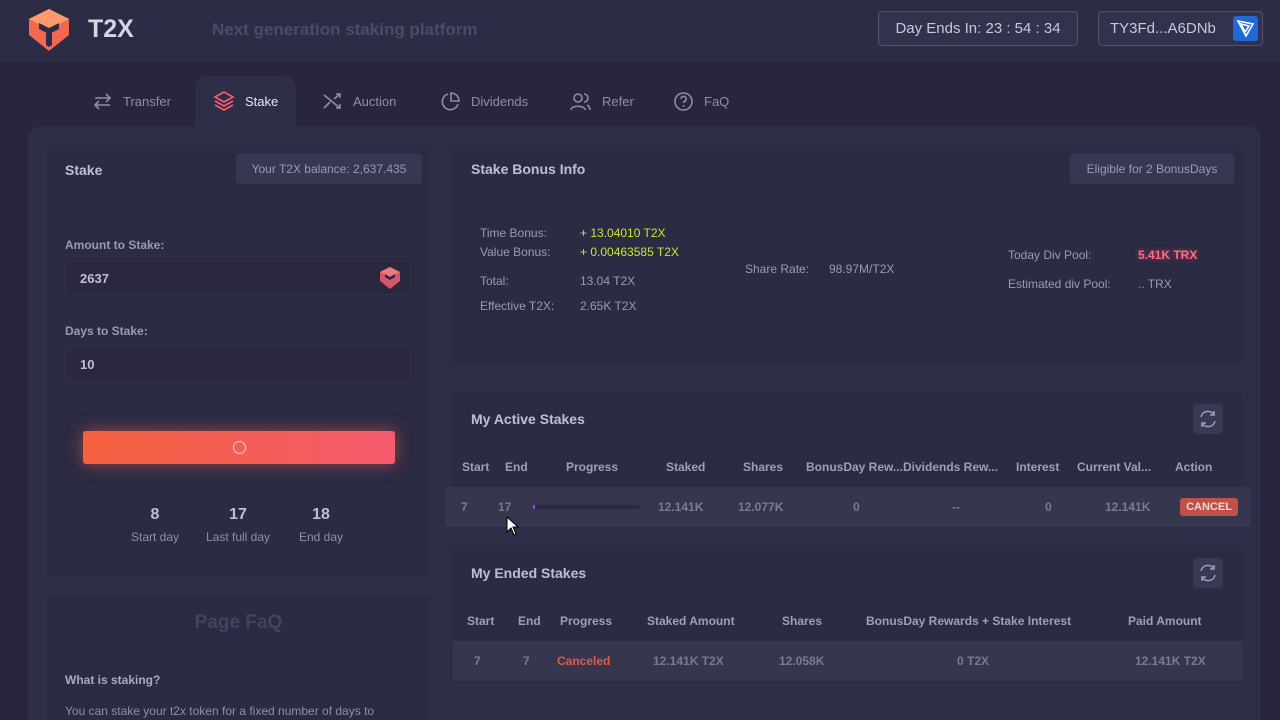 This screenshot has height=720, width=1280. I want to click on active-th-progress: Progress, so click(592, 467).